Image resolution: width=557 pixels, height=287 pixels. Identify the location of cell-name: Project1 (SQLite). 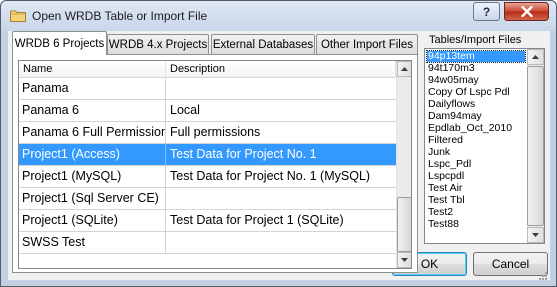
(92, 220).